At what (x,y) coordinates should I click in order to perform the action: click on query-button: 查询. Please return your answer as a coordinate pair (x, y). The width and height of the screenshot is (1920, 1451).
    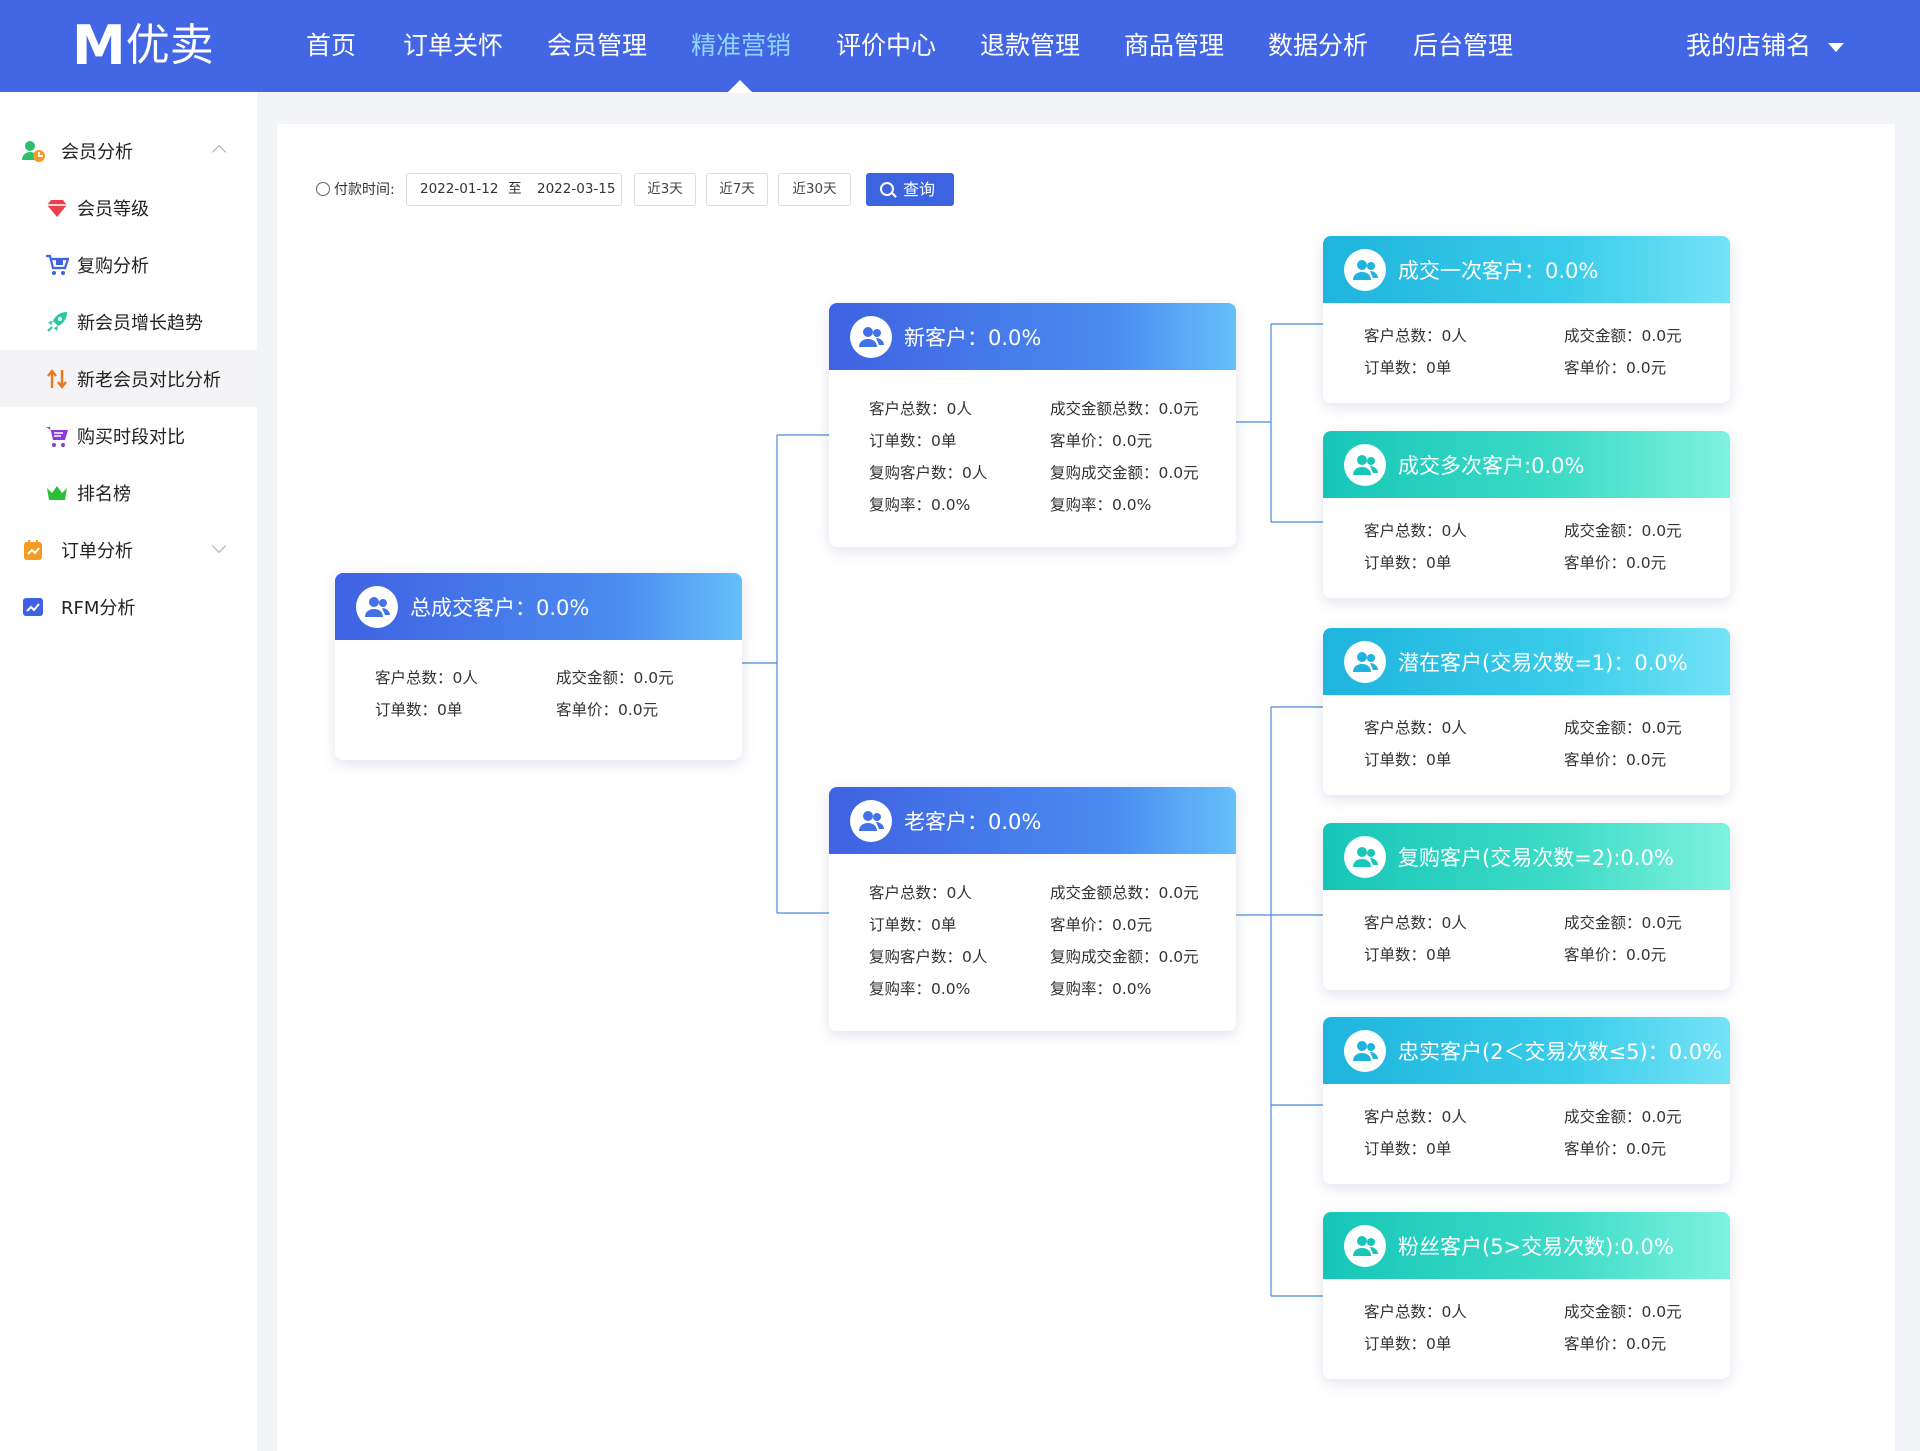
    Looking at the image, I should click on (910, 189).